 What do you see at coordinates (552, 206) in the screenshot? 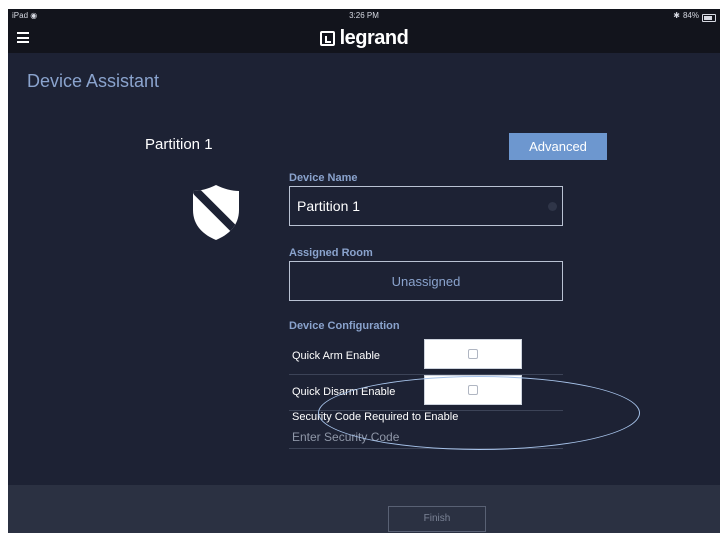
I see `clear-text-icon` at bounding box center [552, 206].